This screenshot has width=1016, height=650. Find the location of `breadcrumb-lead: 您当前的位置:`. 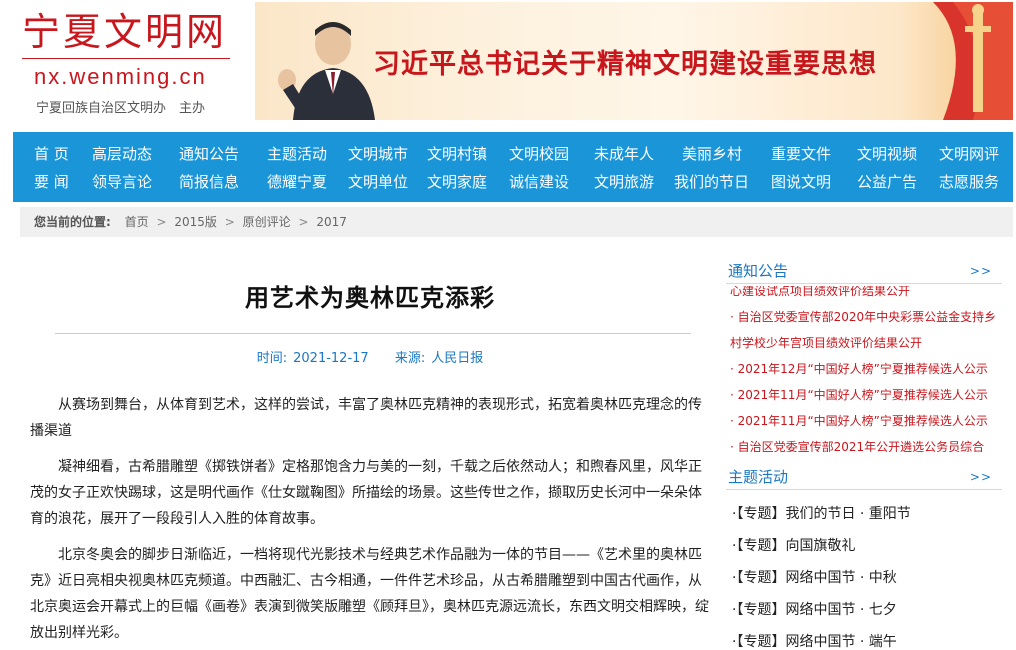

breadcrumb-lead: 您当前的位置: is located at coordinates (72, 222).